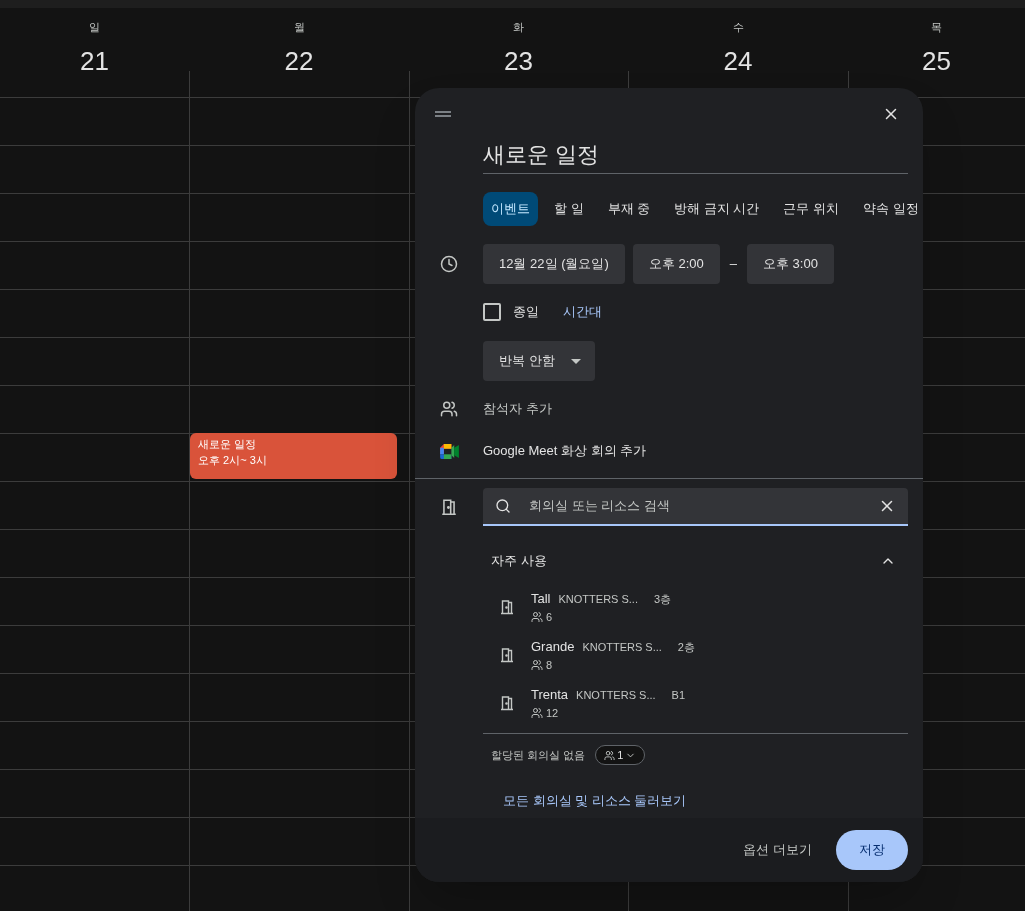 The width and height of the screenshot is (1025, 911). I want to click on room-item: Grande KNOTTERS S... 2층 8, so click(695, 655).